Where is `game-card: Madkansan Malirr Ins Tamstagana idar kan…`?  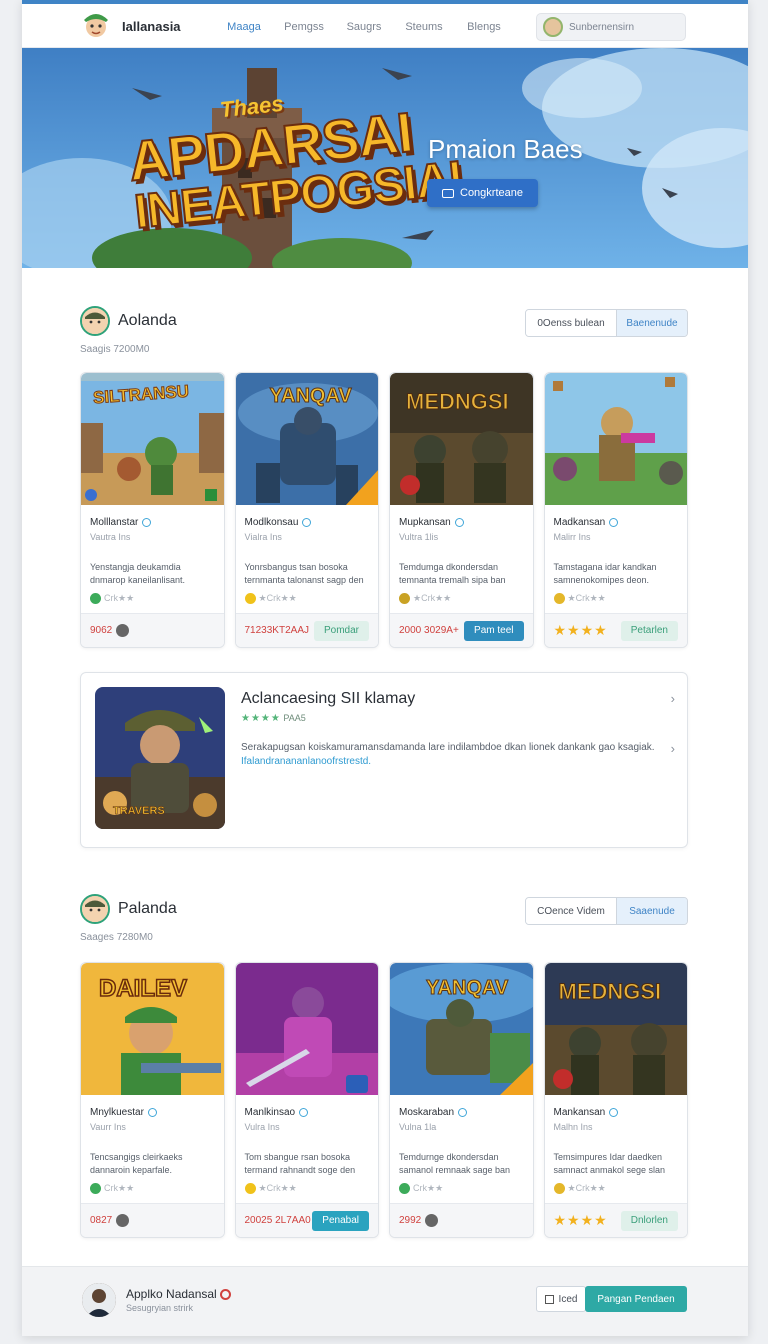
game-card: Madkansan Malirr Ins Tamstagana idar kan… is located at coordinates (615, 510).